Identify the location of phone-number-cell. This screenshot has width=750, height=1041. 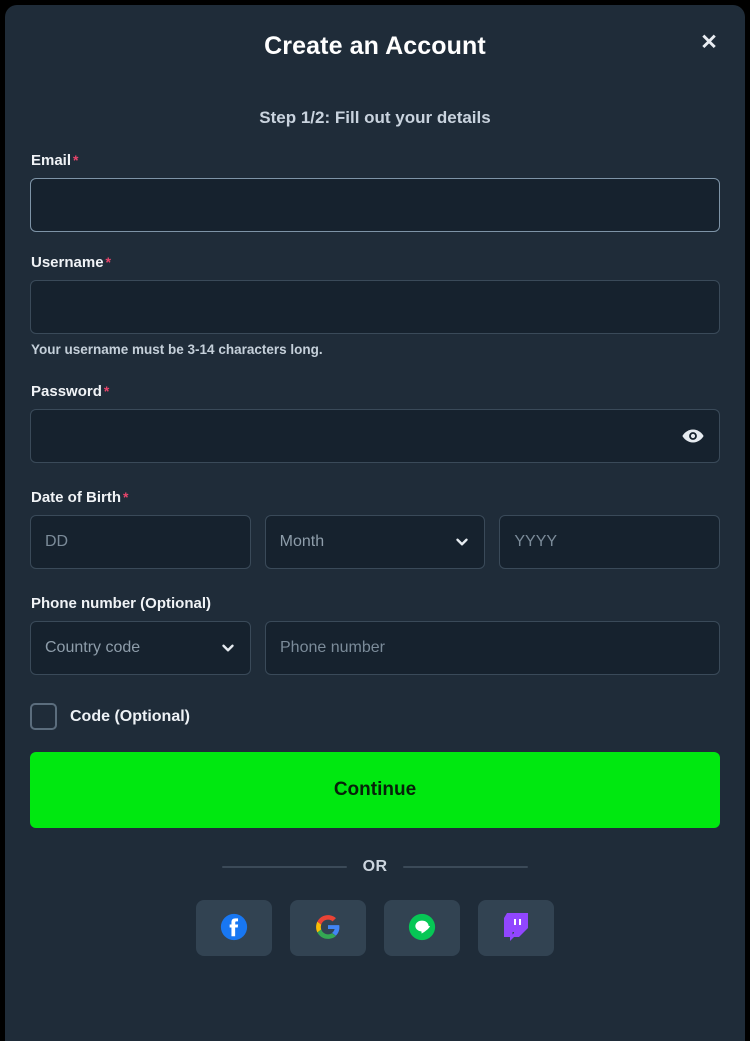
(492, 648).